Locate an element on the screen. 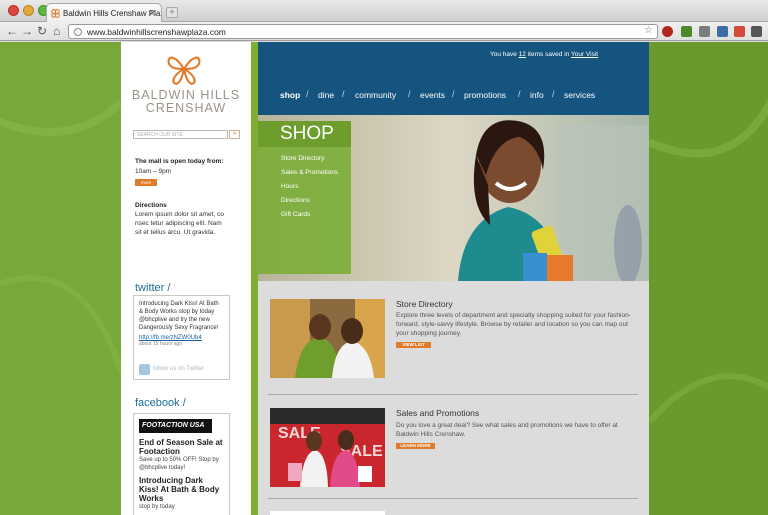 Image resolution: width=768 pixels, height=515 pixels. close-tab-icon: ✕ is located at coordinates (152, 13).